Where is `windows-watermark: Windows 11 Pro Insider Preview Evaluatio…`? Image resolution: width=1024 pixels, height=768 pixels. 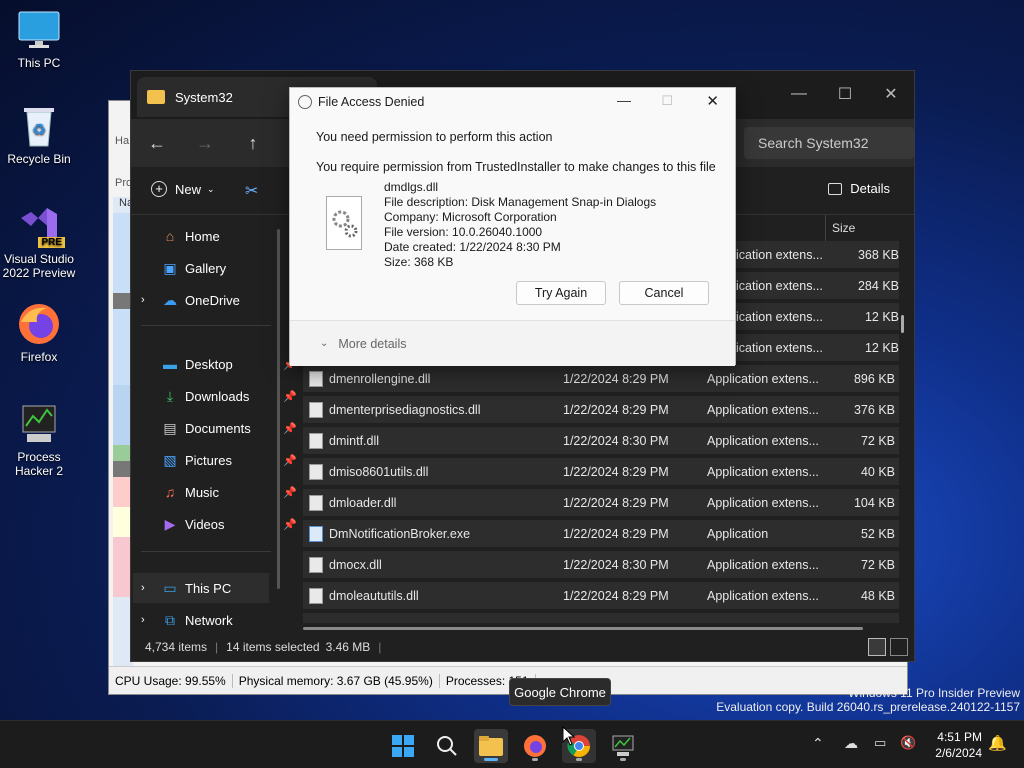
windows-watermark: Windows 11 Pro Insider Preview Evaluatio… is located at coordinates (868, 700).